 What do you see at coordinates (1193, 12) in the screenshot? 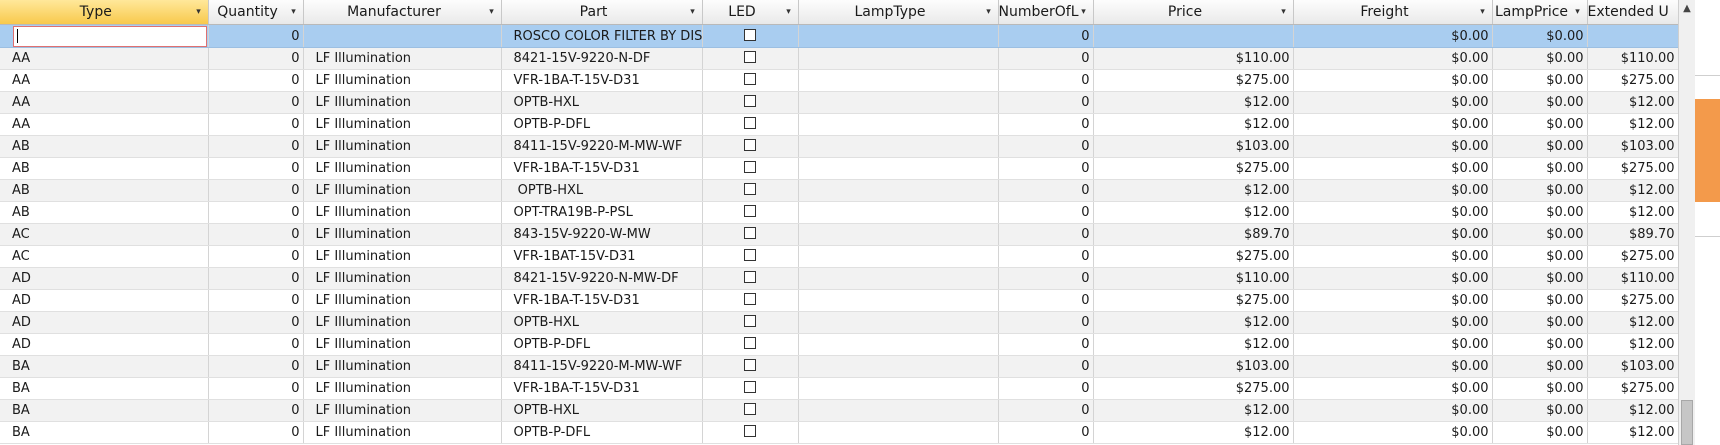
I see `column-header-price: Price ▾` at bounding box center [1193, 12].